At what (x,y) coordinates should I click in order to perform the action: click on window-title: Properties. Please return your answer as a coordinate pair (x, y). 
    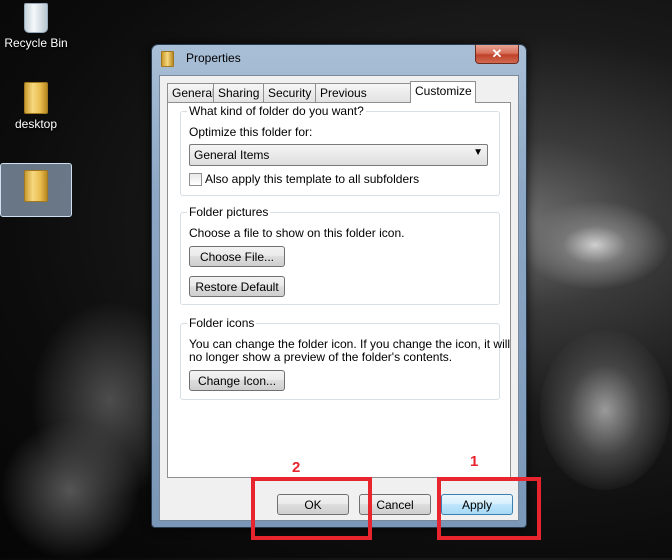
    Looking at the image, I should click on (213, 58).